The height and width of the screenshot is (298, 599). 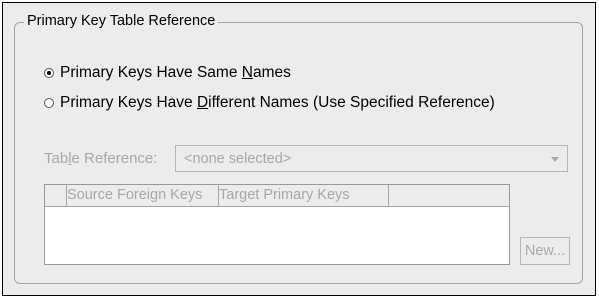 I want to click on chevron-down-icon, so click(x=555, y=159).